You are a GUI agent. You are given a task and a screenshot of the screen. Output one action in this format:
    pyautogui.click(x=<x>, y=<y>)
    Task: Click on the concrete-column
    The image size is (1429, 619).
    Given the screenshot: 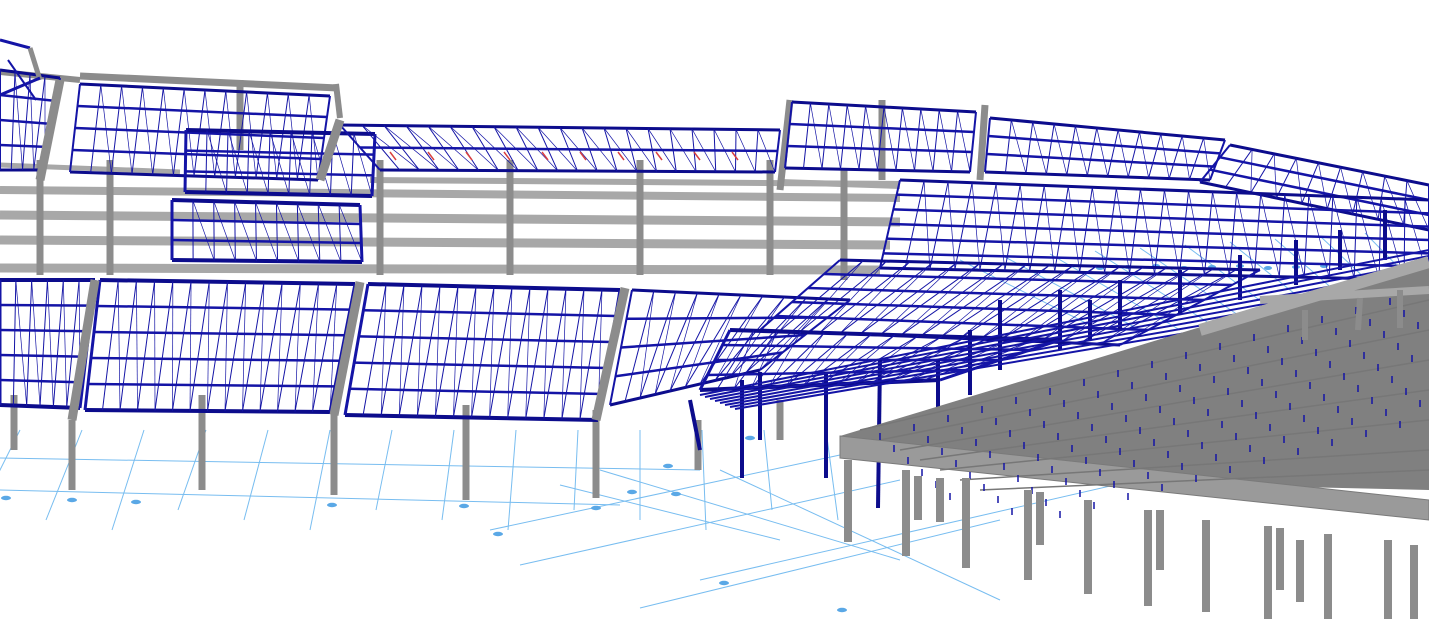 What is the action you would take?
    pyautogui.click(x=338, y=101)
    